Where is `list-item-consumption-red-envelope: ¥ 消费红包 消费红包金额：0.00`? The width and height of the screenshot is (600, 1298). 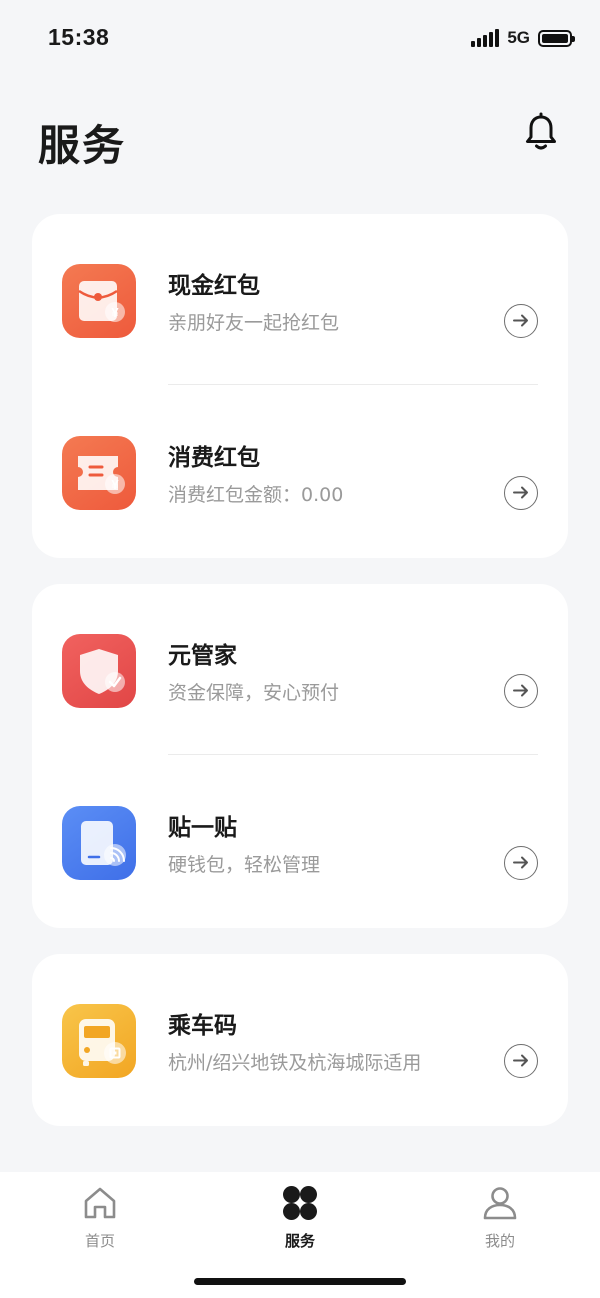 list-item-consumption-red-envelope: ¥ 消费红包 消费红包金额：0.00 is located at coordinates (300, 472).